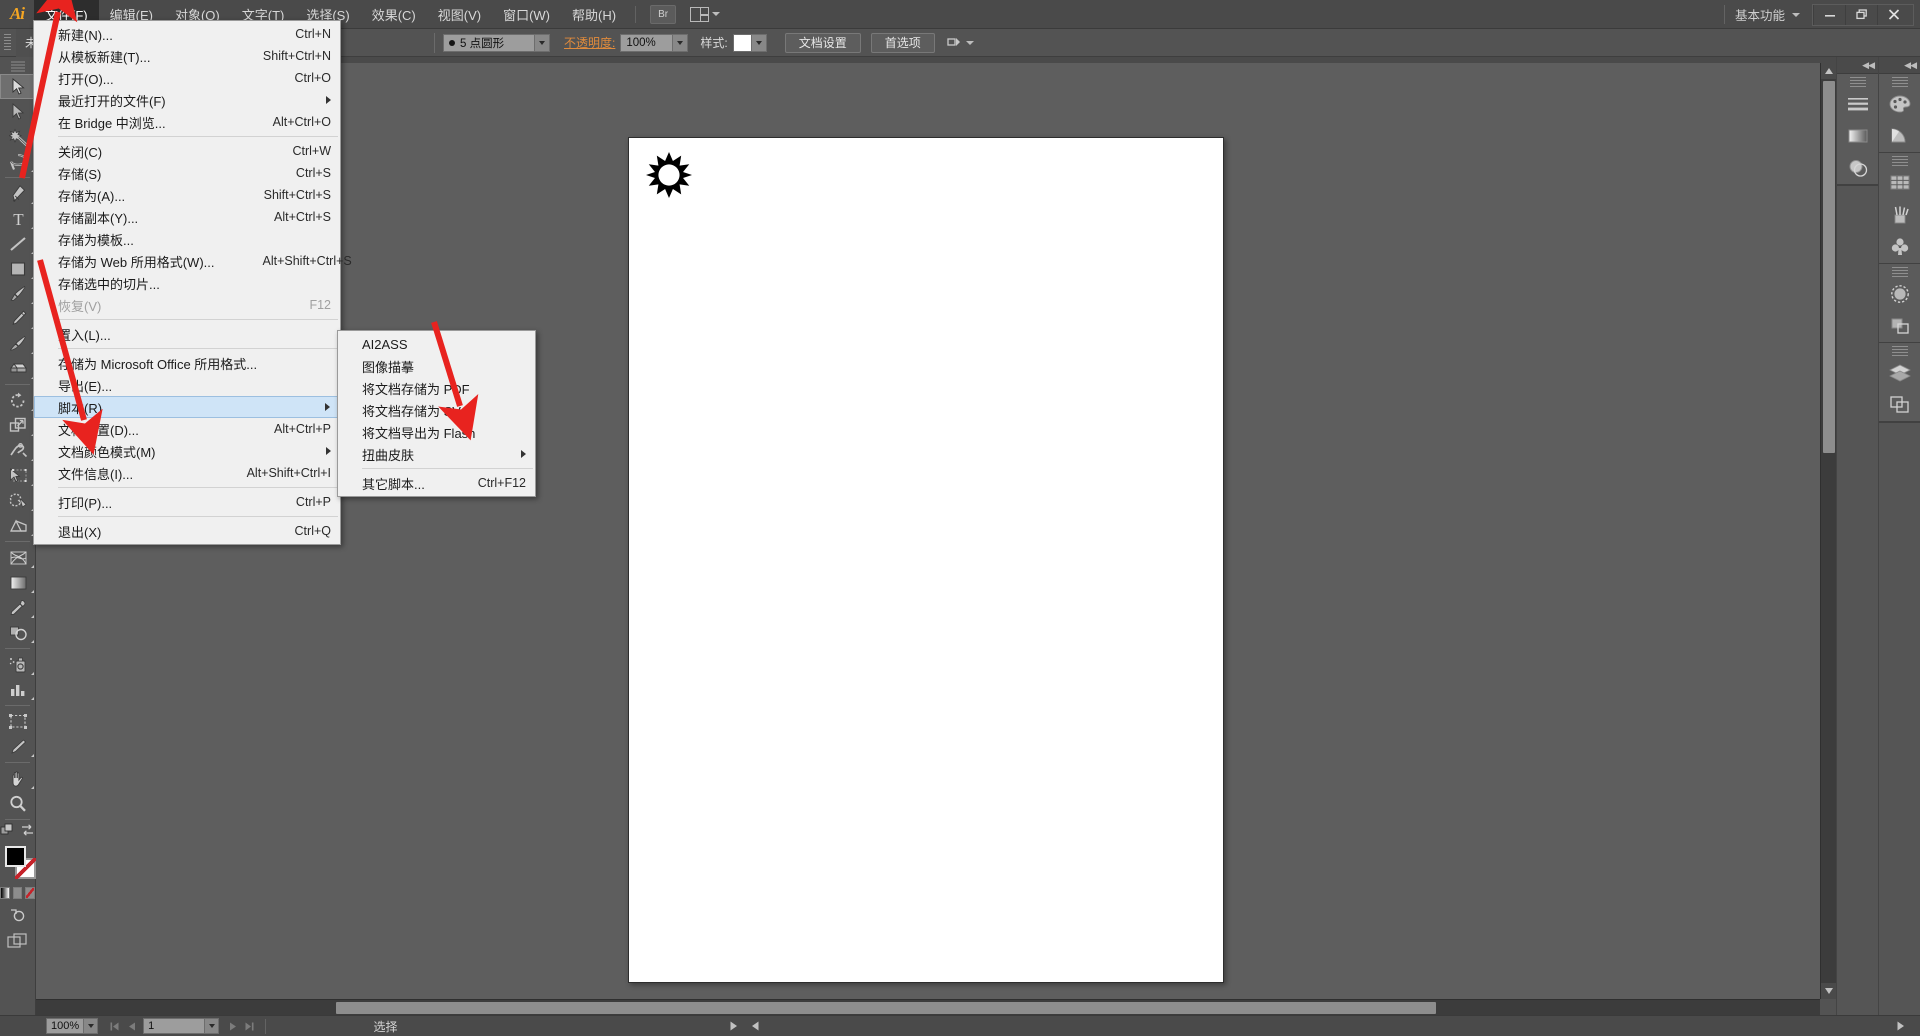  What do you see at coordinates (960, 42) in the screenshot?
I see `control-panel-menu-button` at bounding box center [960, 42].